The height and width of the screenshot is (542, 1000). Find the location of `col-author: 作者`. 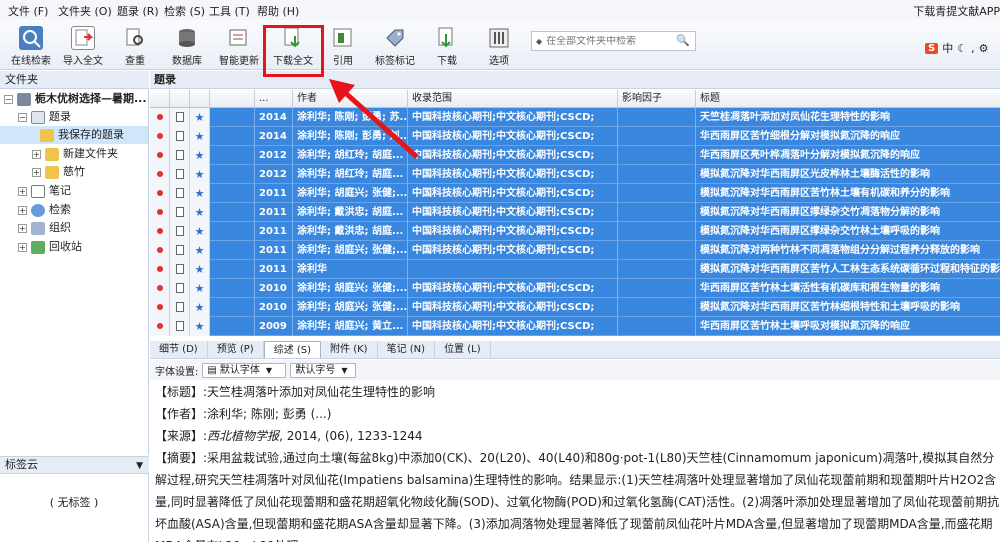

col-author: 作者 is located at coordinates (350, 99).